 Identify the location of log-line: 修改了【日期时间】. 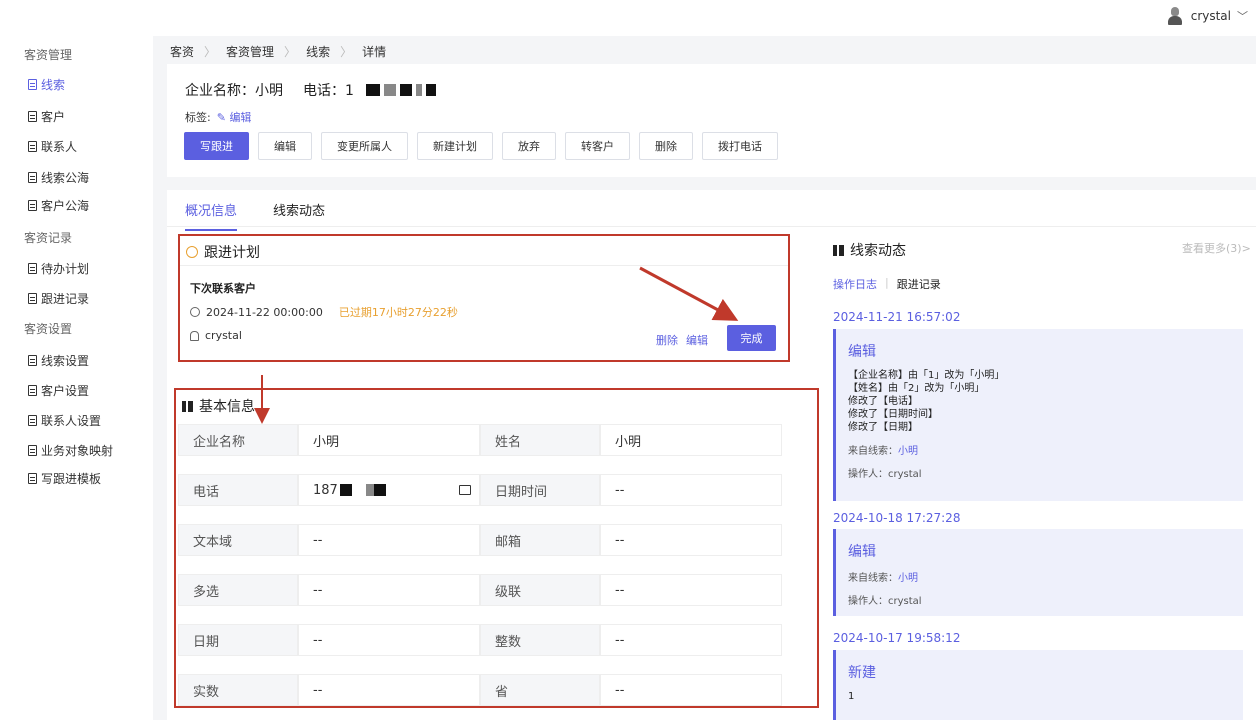
(893, 414).